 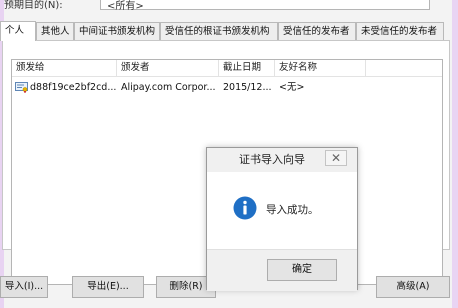 I want to click on purpose-dropdown-value: <所有>, so click(x=125, y=6).